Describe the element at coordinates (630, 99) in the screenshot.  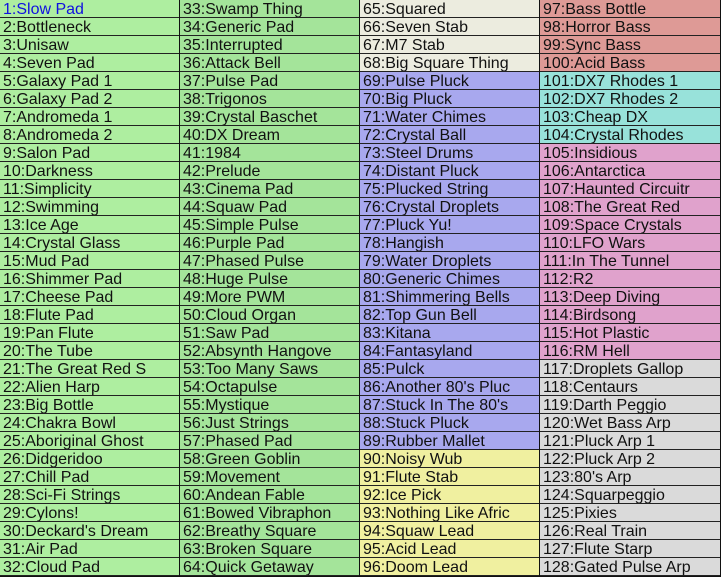
I see `patch-item: 102:DX7 Rhodes 2` at that location.